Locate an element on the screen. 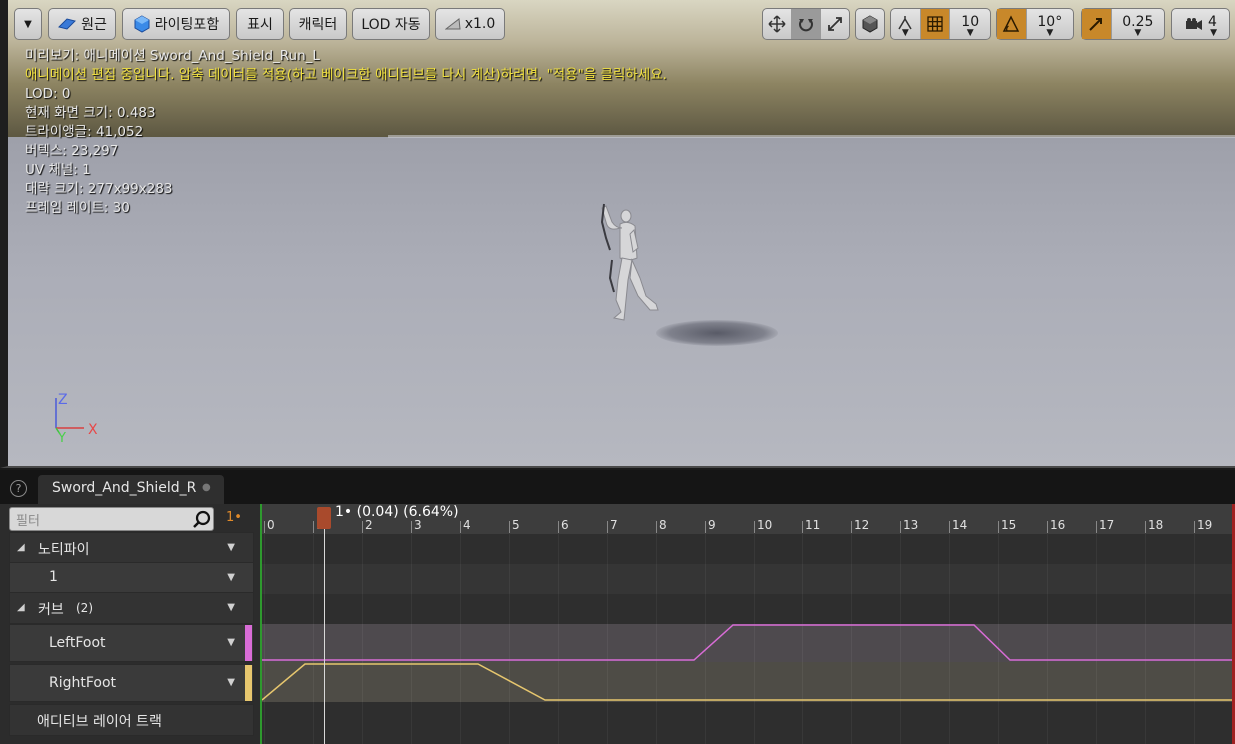 The height and width of the screenshot is (744, 1235). timeline-tick-label: 6 is located at coordinates (565, 525).